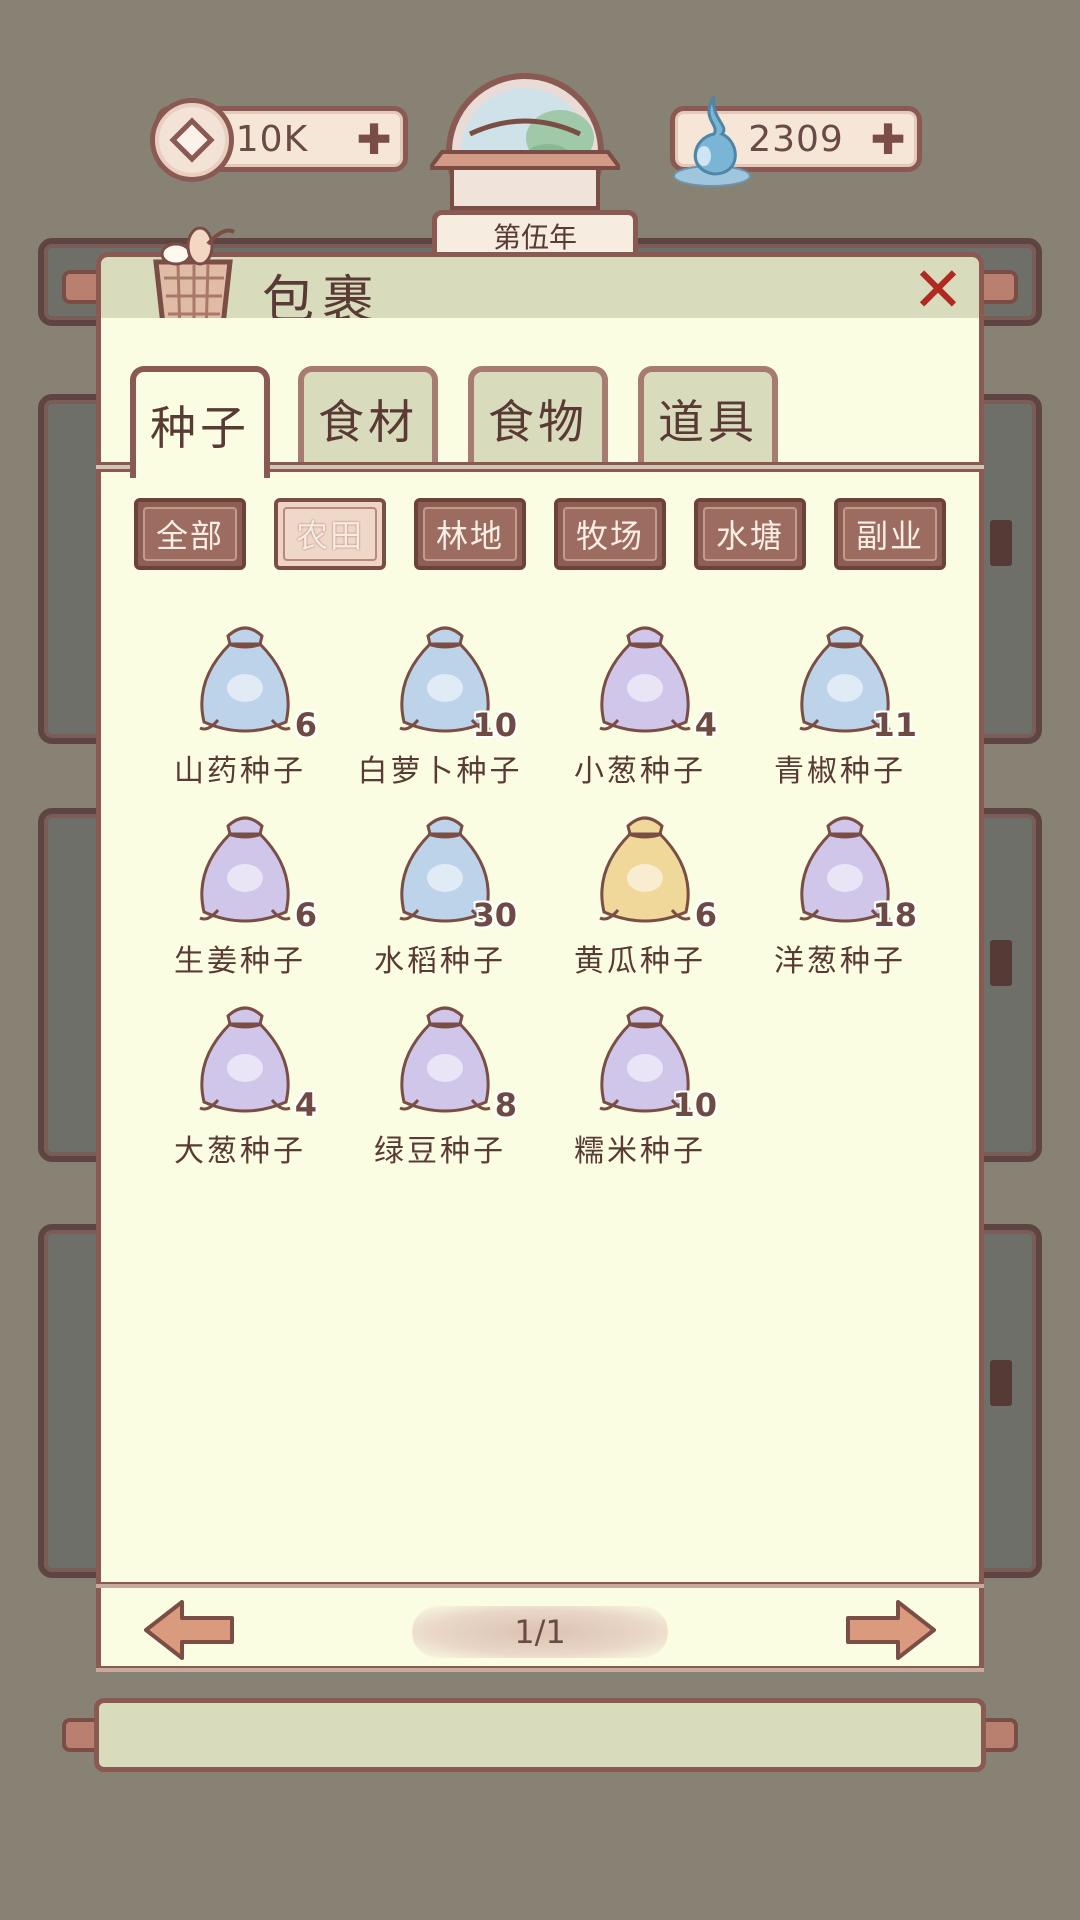  Describe the element at coordinates (888, 140) in the screenshot. I see `add-water-button: ✚` at that location.